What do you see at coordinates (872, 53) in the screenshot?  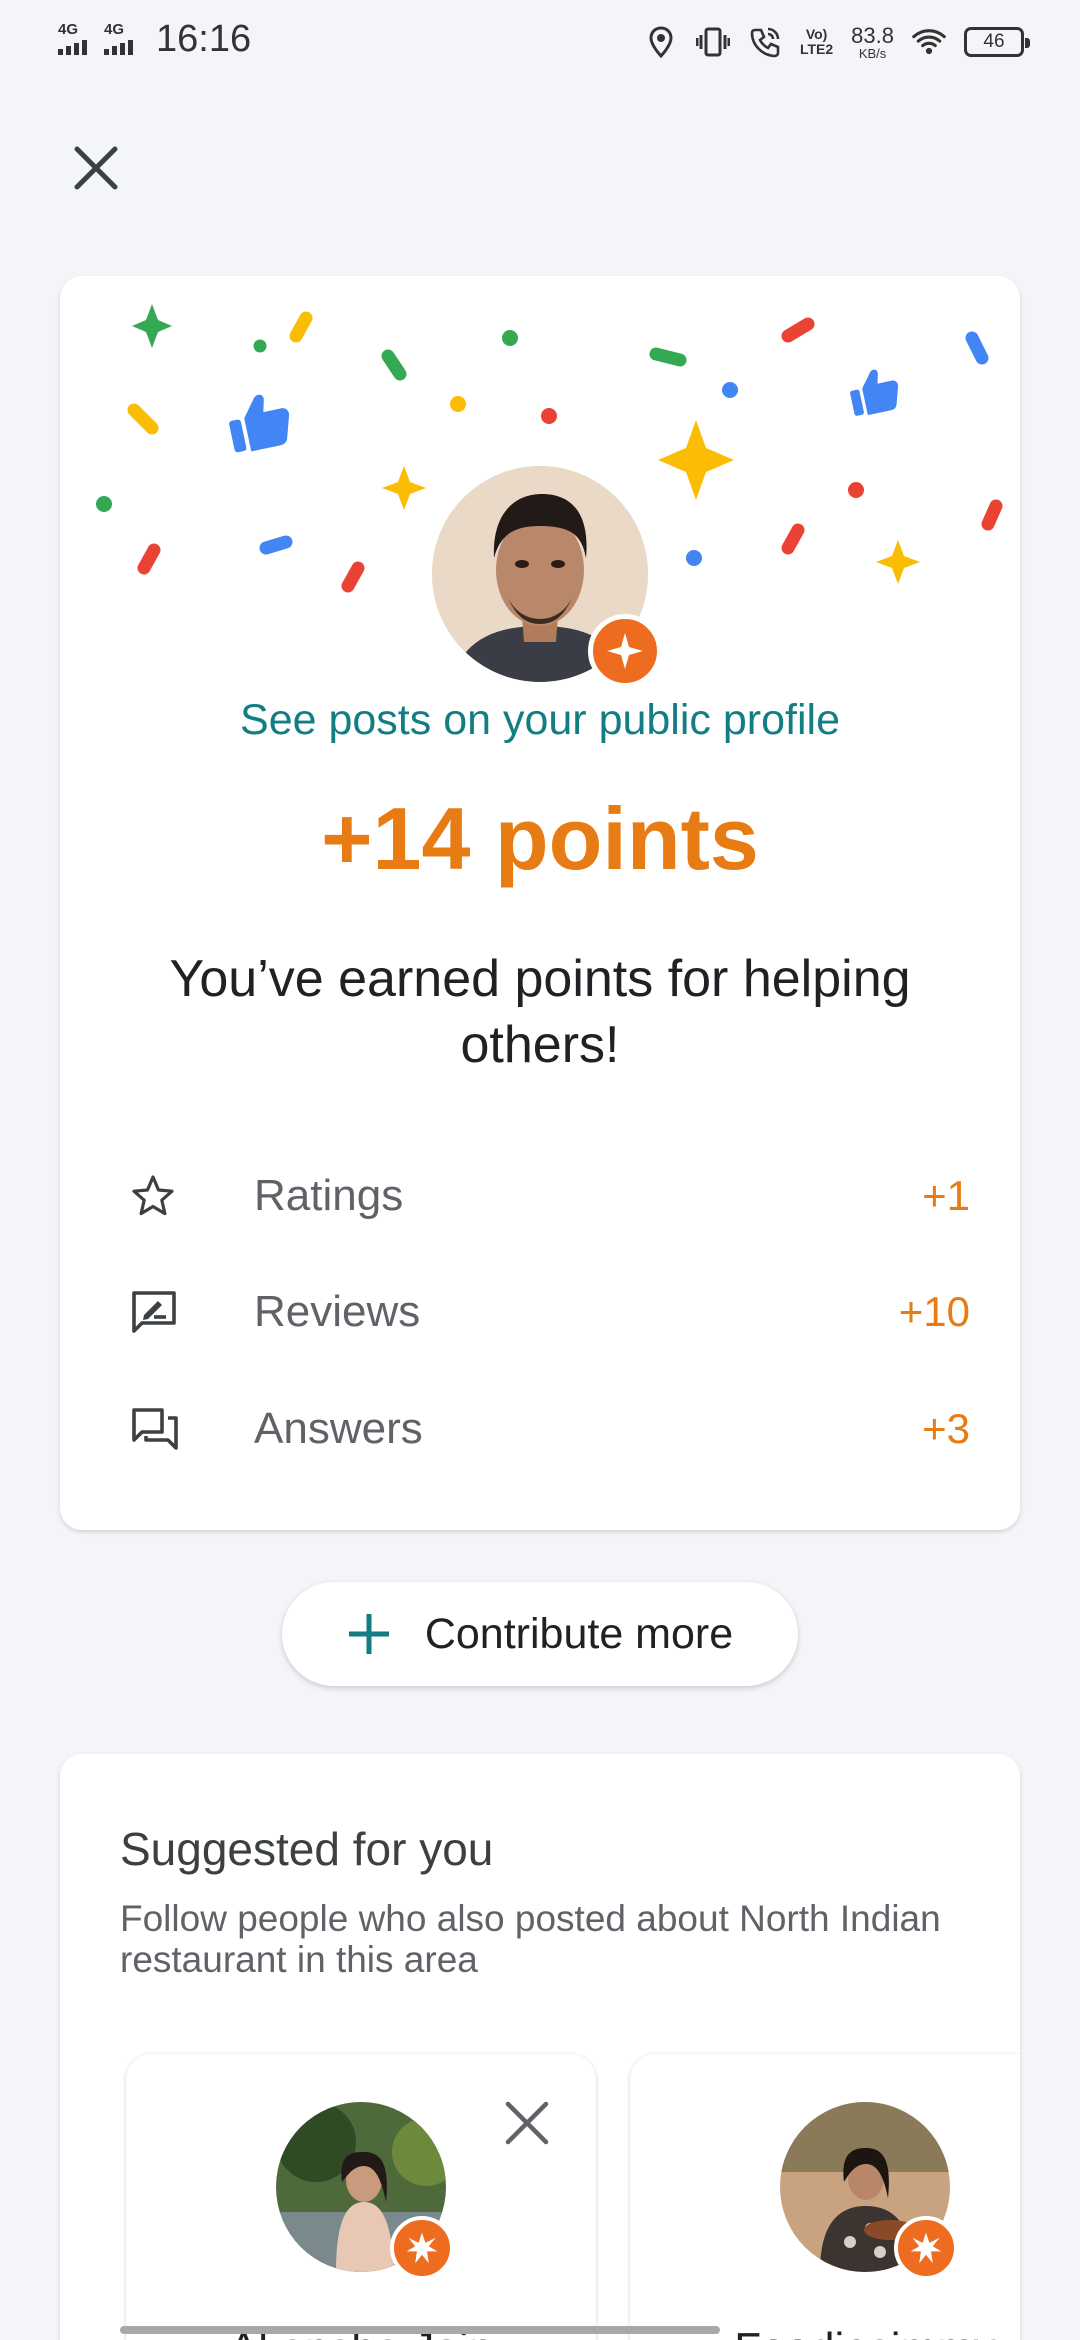 I see `speed-unit: KB/s` at bounding box center [872, 53].